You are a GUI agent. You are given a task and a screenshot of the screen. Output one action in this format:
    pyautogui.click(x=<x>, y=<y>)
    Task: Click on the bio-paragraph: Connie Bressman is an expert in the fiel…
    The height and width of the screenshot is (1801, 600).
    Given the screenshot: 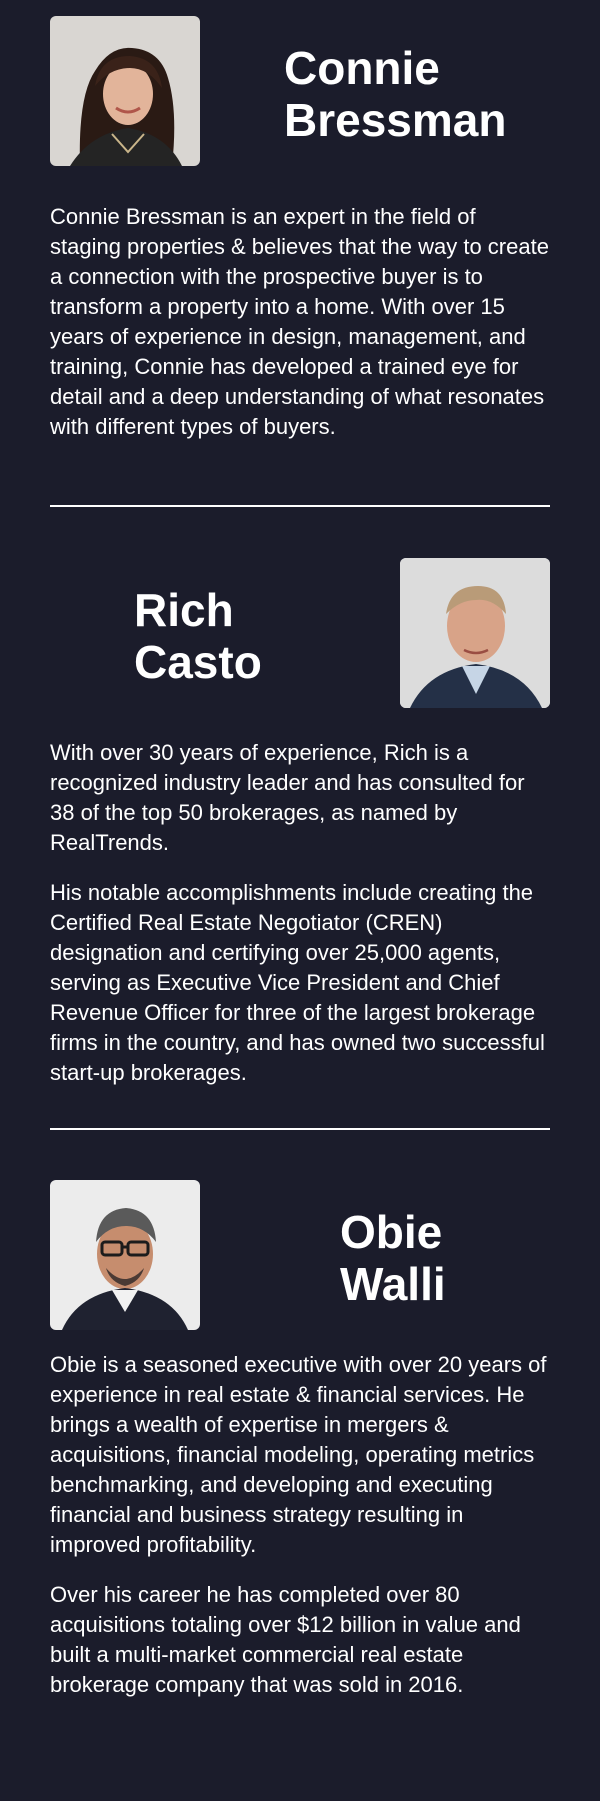 What is the action you would take?
    pyautogui.click(x=299, y=321)
    